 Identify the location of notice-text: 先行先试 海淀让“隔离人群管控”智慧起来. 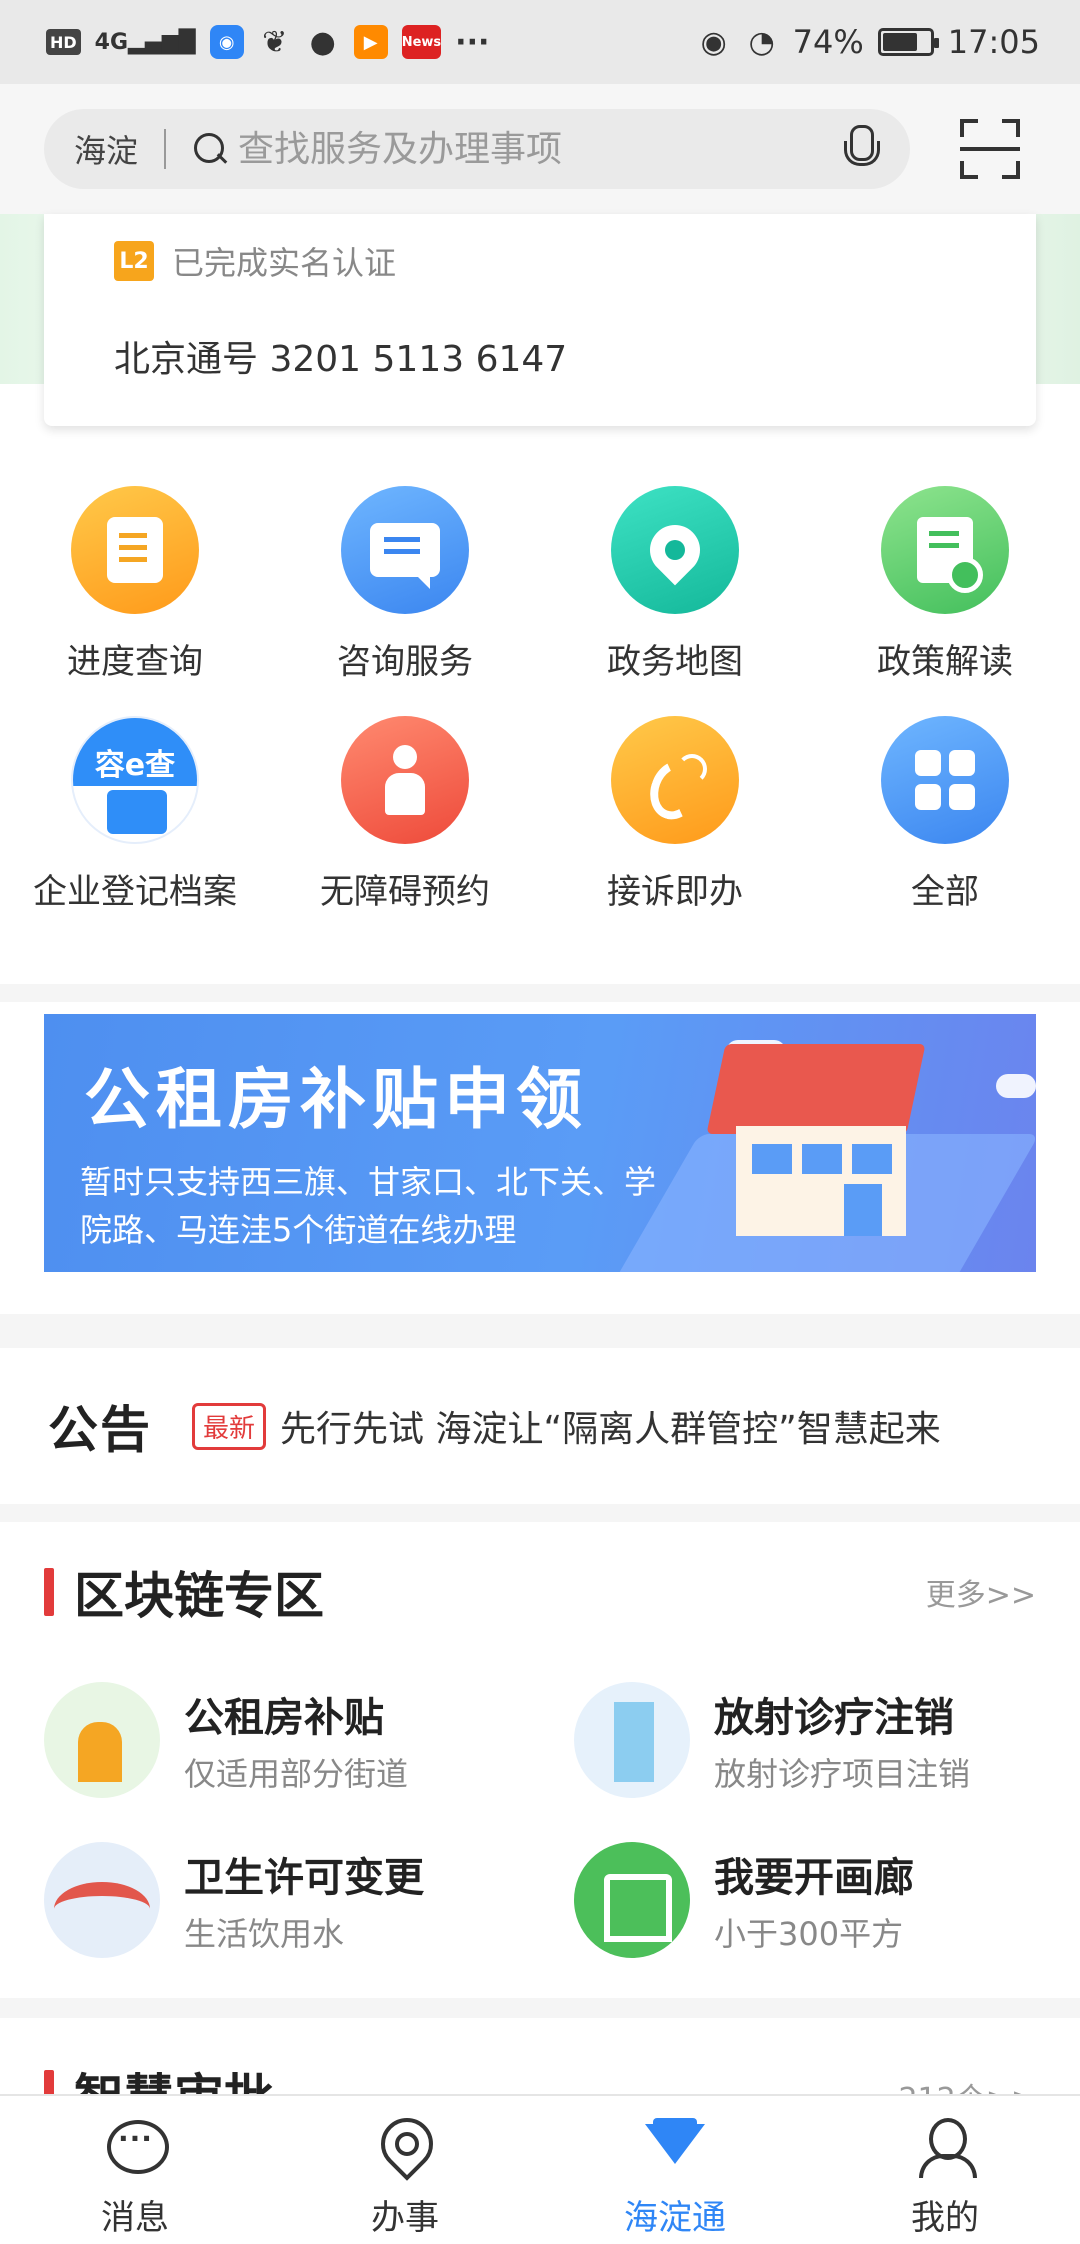
(610, 1426).